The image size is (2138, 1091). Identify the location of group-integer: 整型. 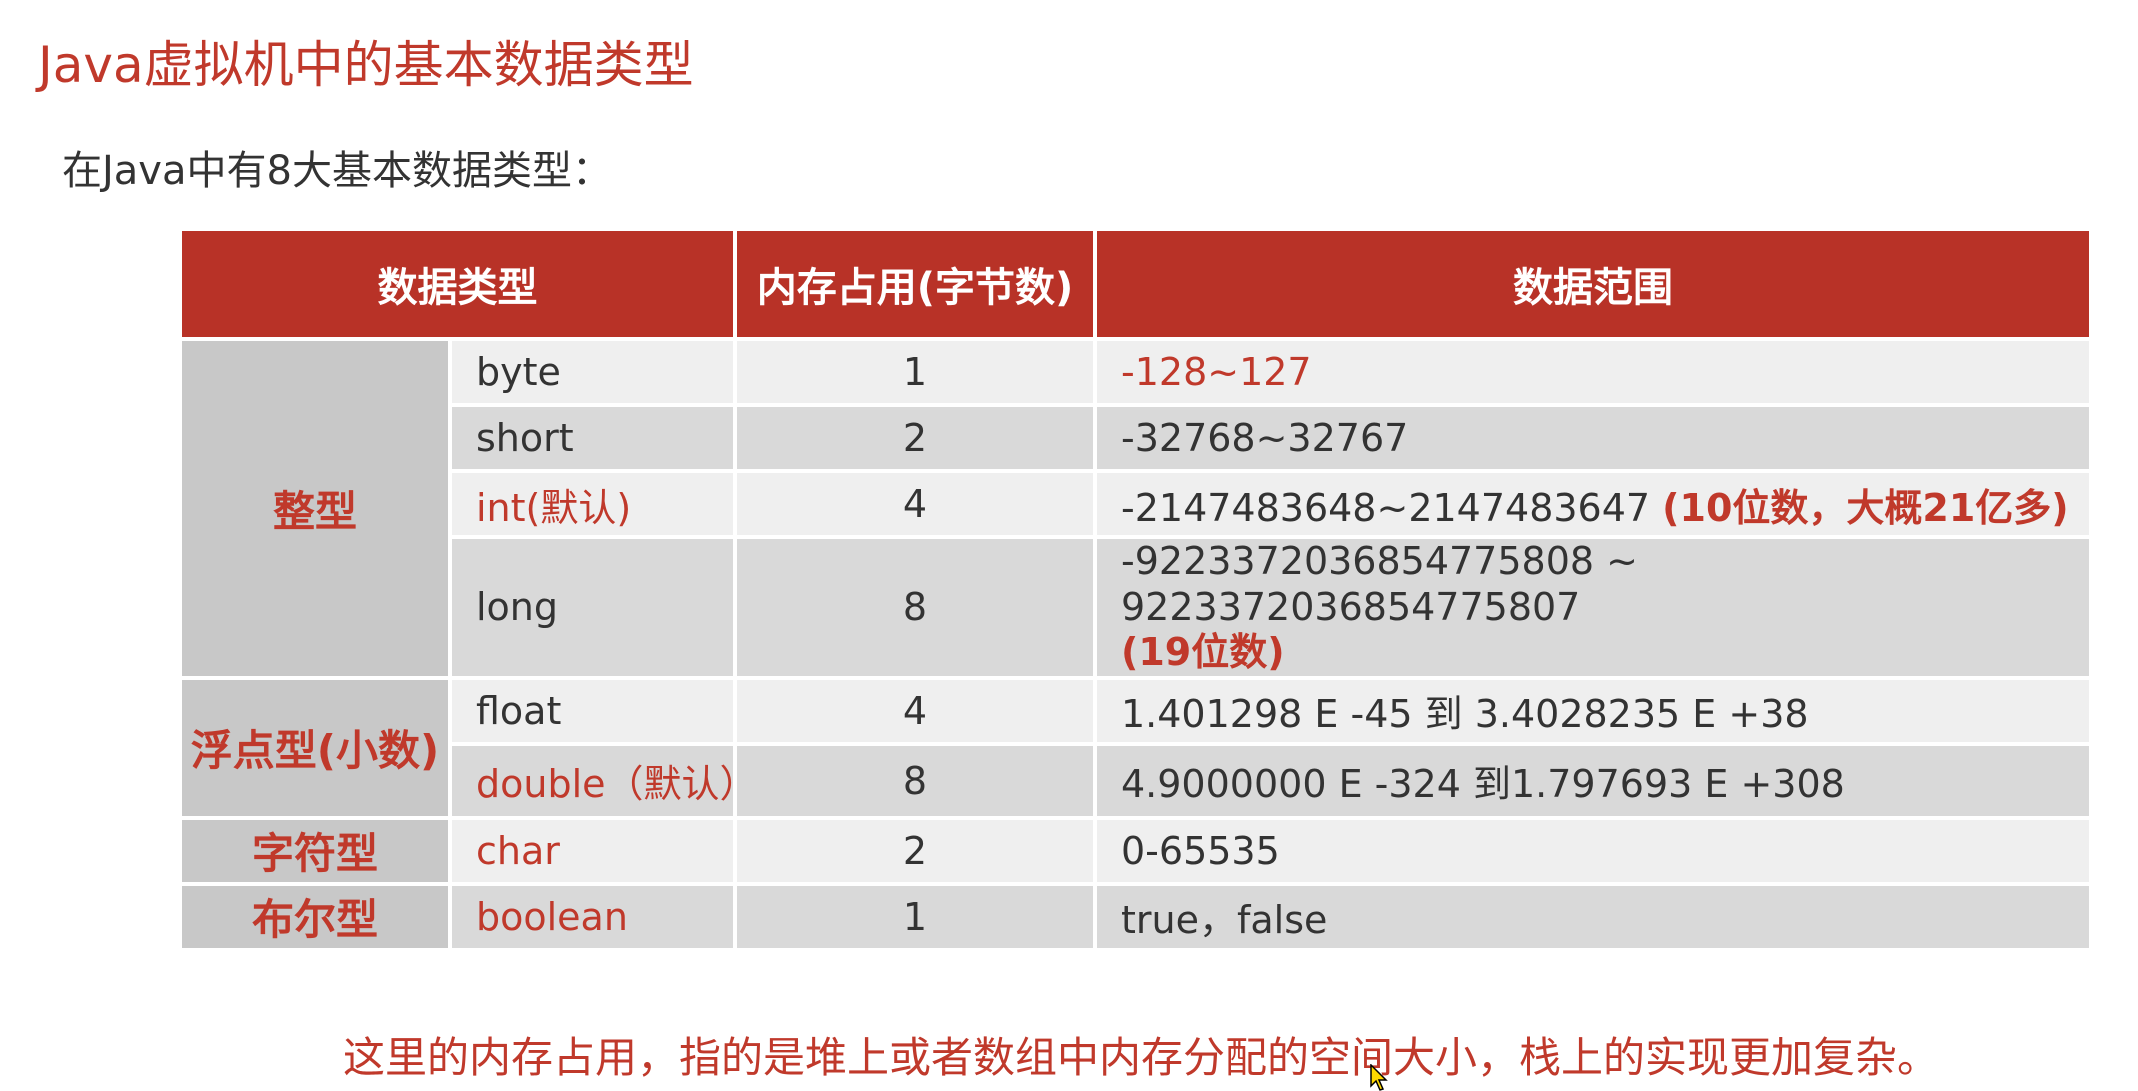
(315, 508).